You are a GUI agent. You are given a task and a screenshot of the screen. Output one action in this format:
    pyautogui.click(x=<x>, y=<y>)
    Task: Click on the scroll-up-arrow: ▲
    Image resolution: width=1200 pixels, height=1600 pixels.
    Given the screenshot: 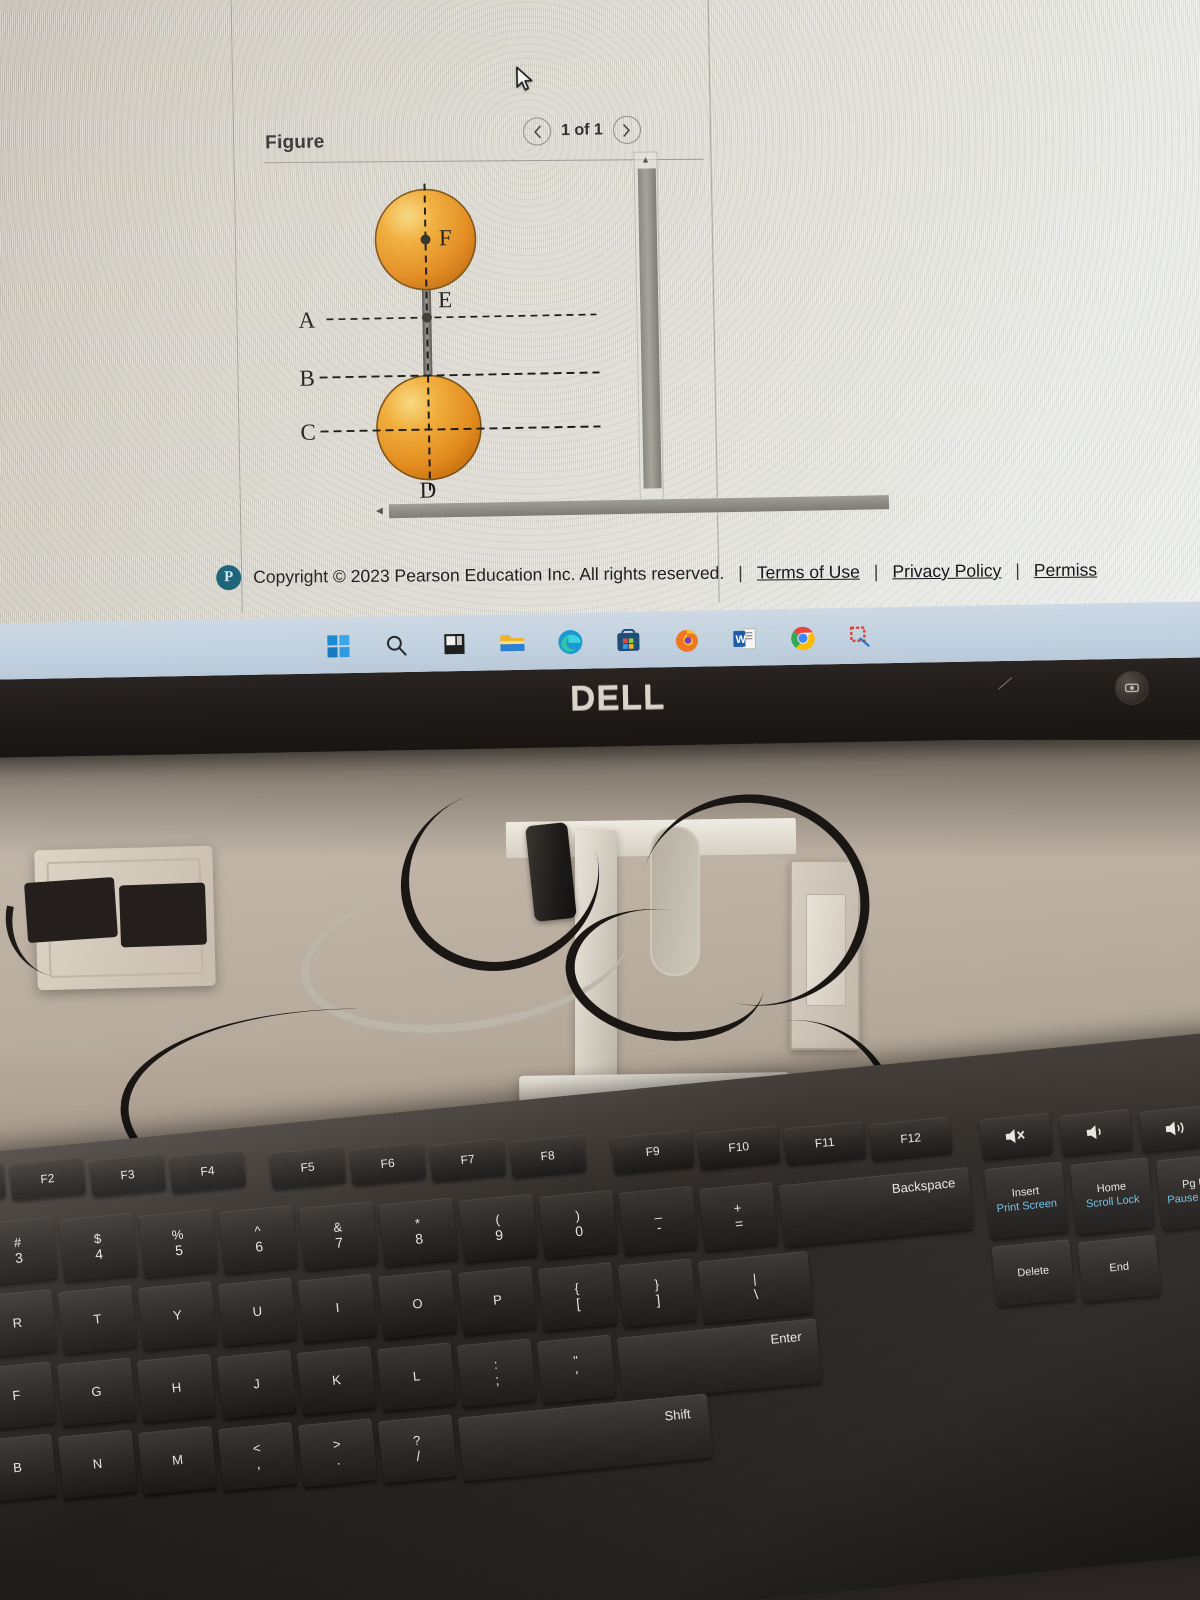 What is the action you would take?
    pyautogui.click(x=645, y=159)
    